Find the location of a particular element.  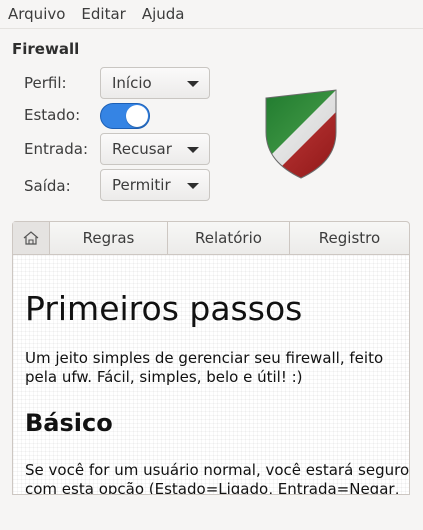

tab-registro: Registro is located at coordinates (349, 238).